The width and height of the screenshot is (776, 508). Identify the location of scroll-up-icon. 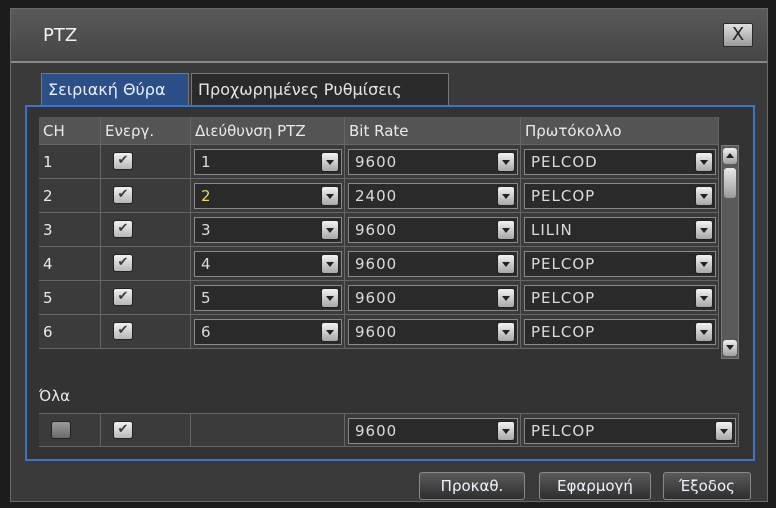
(730, 156).